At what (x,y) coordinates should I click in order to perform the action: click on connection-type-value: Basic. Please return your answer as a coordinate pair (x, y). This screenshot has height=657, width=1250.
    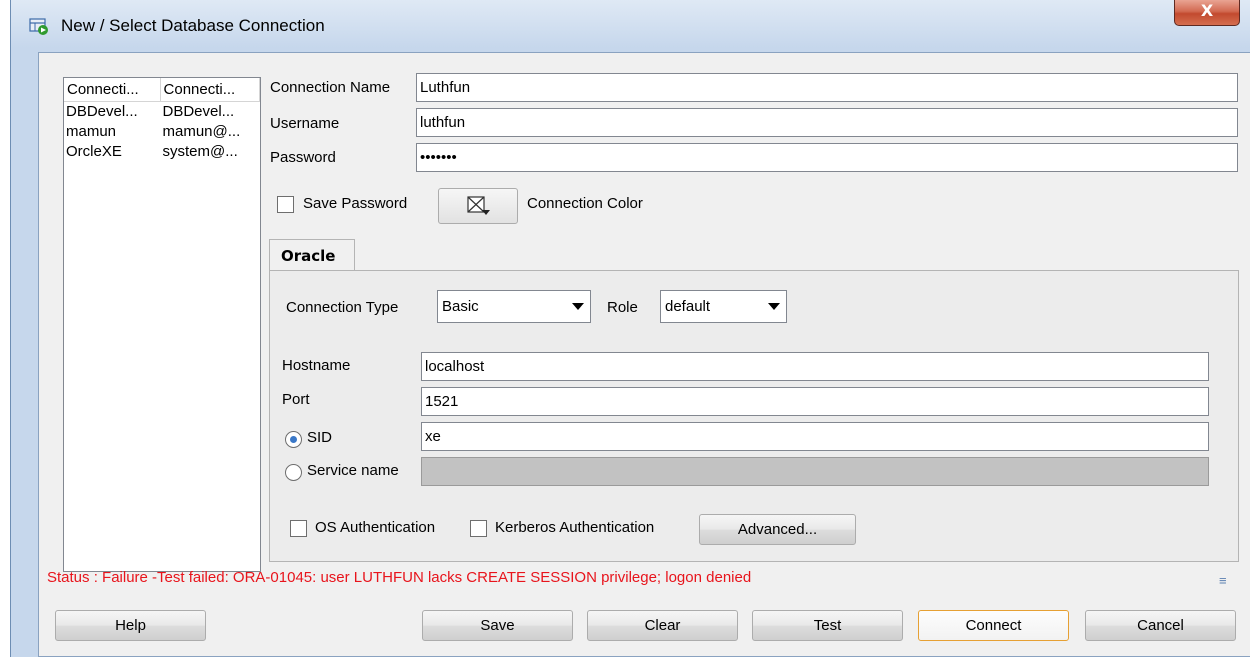
    Looking at the image, I should click on (460, 306).